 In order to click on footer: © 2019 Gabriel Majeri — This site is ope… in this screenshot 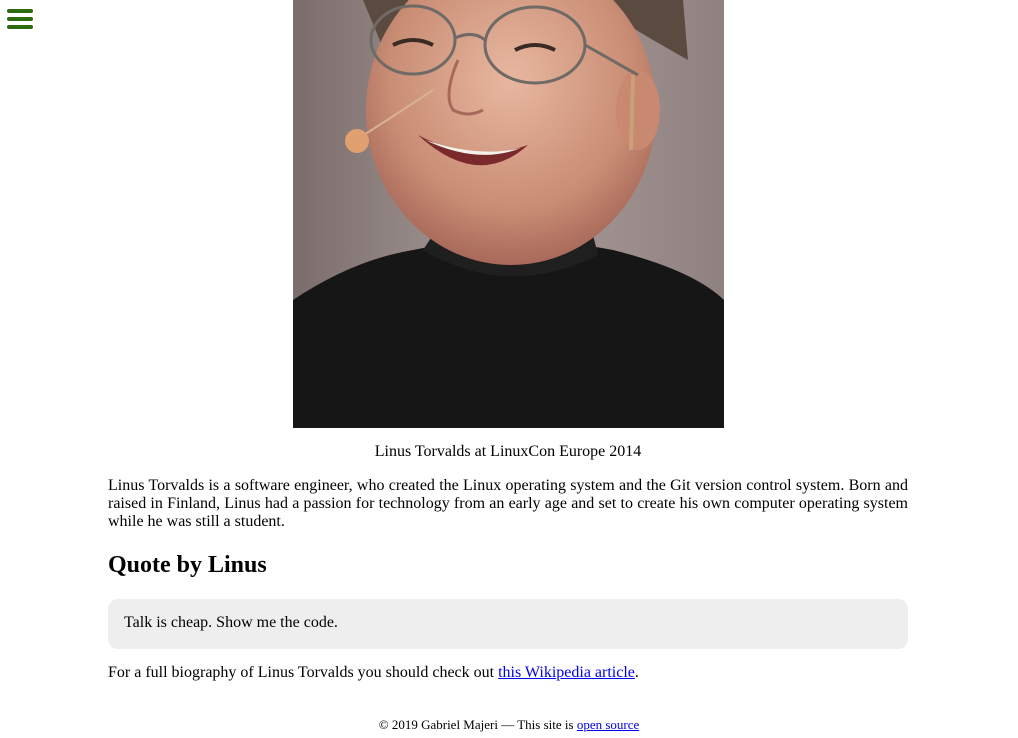, I will do `click(509, 724)`.